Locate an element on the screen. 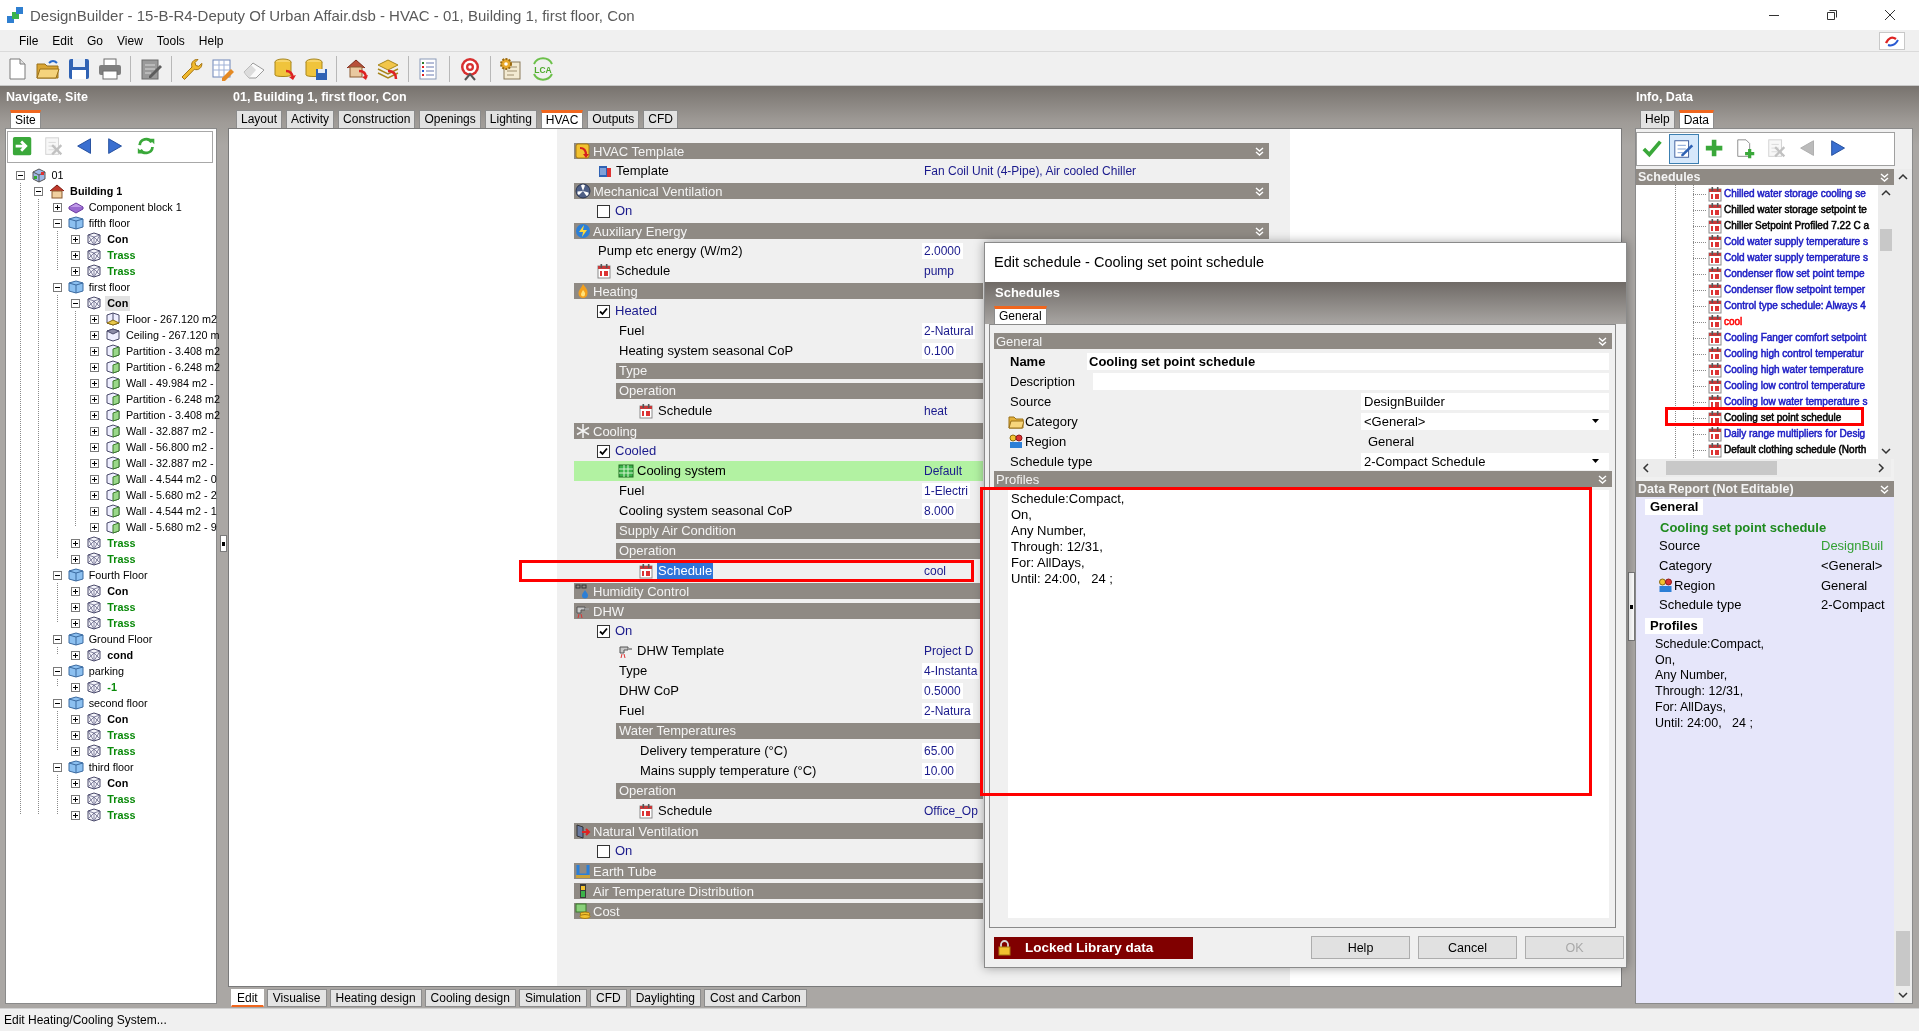  value-field: 10.00 is located at coordinates (939, 771).